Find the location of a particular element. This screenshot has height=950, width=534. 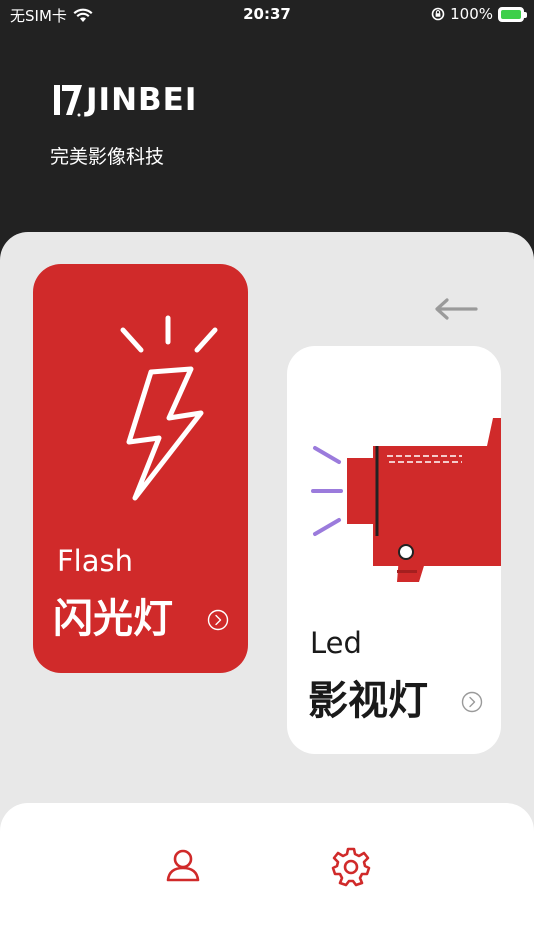

battery-fill is located at coordinates (511, 14).